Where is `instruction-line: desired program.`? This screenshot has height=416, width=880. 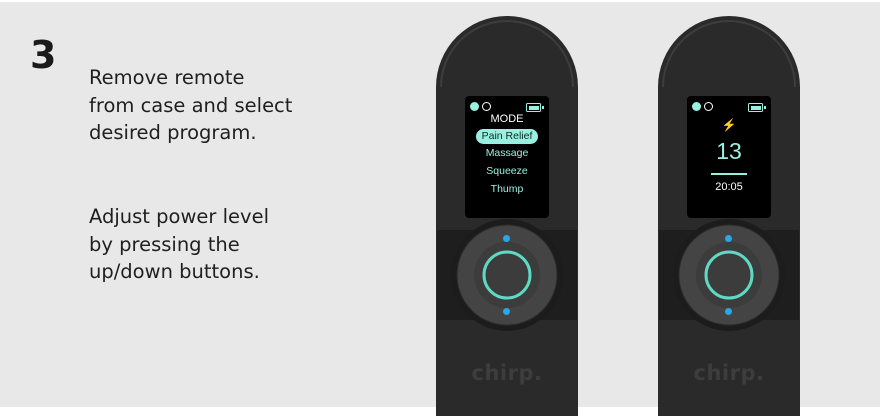 instruction-line: desired program. is located at coordinates (173, 132).